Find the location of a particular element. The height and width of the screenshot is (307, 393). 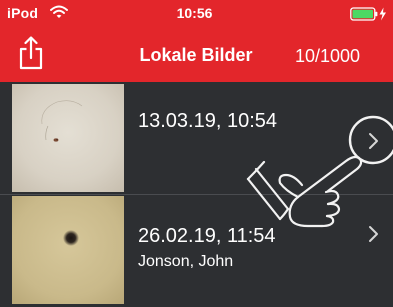

image-date: 26.02.19, 11:54 is located at coordinates (207, 236).